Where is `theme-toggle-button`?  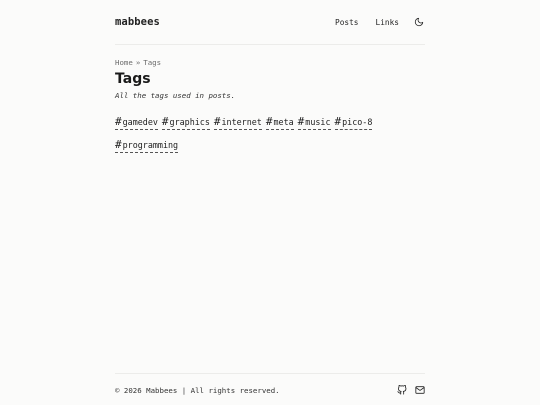 theme-toggle-button is located at coordinates (419, 22).